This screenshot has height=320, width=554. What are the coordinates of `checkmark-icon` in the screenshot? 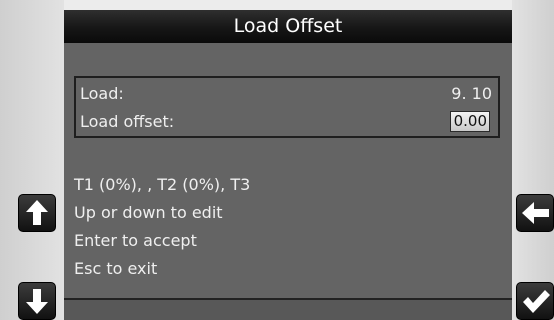 It's located at (536, 301).